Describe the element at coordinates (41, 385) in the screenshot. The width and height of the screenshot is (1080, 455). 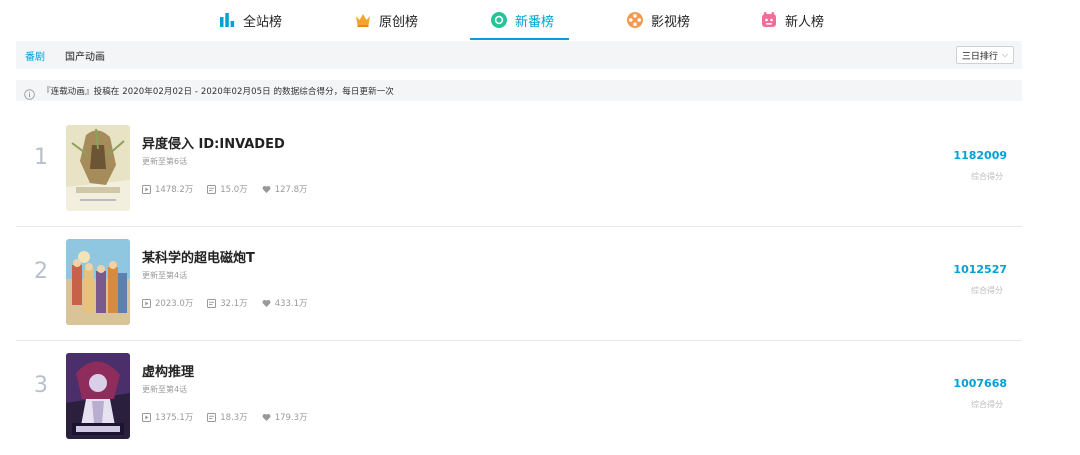
I see `rank-number: 3` at that location.